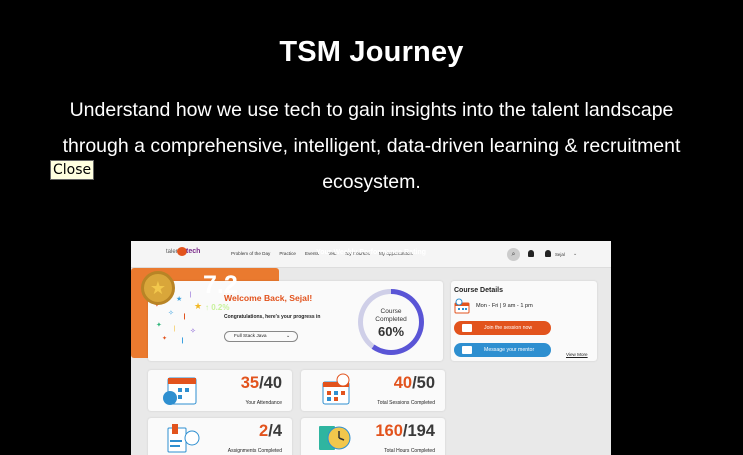 Image resolution: width=743 pixels, height=455 pixels. I want to click on hours-value: 160/194, so click(405, 431).